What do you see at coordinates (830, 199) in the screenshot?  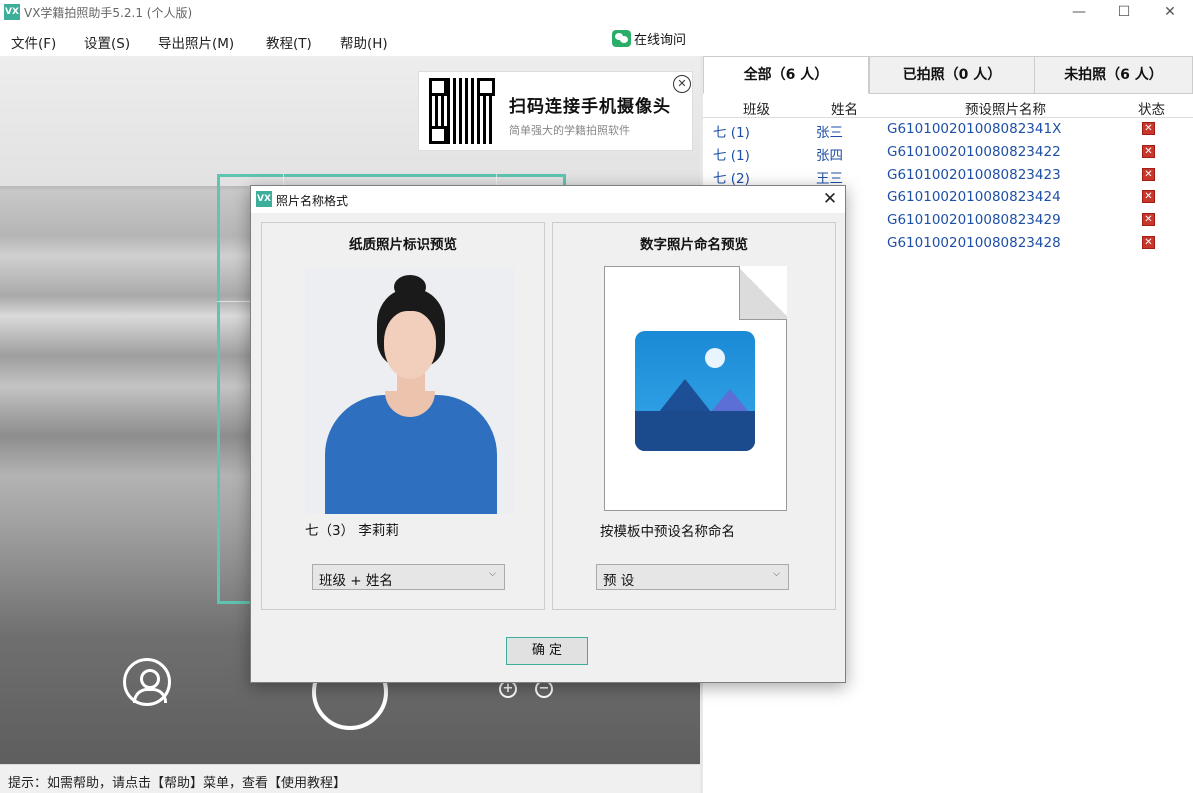 I see `dialog-close-button: ✕` at bounding box center [830, 199].